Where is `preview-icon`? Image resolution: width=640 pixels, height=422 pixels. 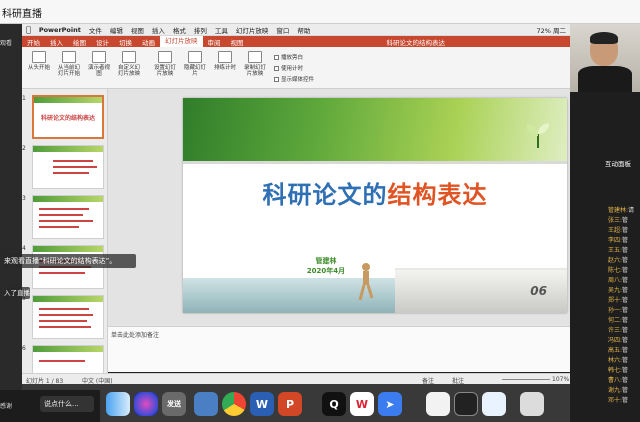 preview-icon is located at coordinates (206, 404).